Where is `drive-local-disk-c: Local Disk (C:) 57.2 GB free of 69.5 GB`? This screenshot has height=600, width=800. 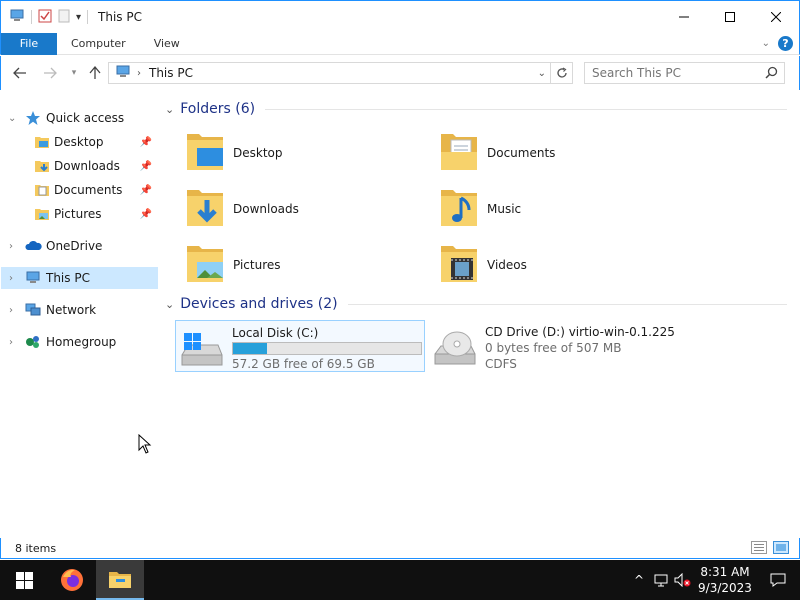 drive-local-disk-c: Local Disk (C:) 57.2 GB free of 69.5 GB is located at coordinates (300, 346).